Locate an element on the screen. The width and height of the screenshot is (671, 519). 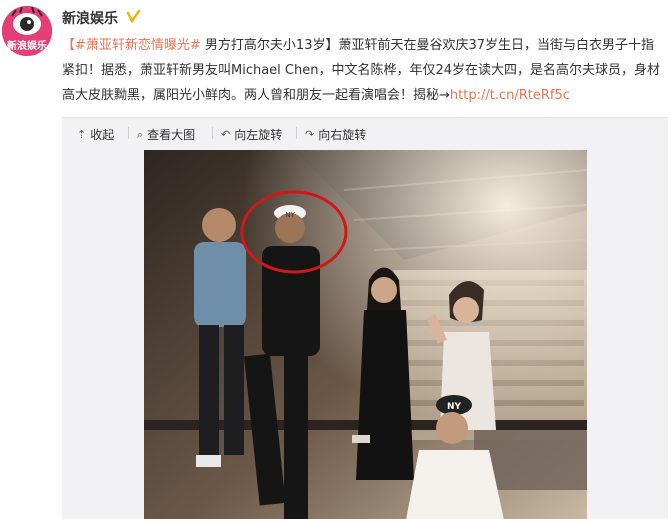
magnifier-icon: ⌕ is located at coordinates (140, 134).